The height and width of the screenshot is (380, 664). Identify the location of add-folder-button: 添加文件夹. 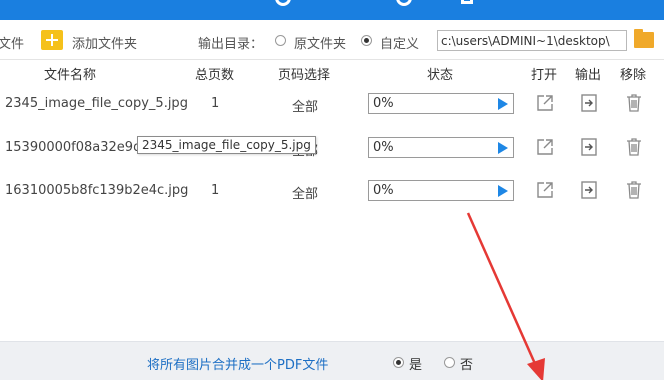
(104, 42).